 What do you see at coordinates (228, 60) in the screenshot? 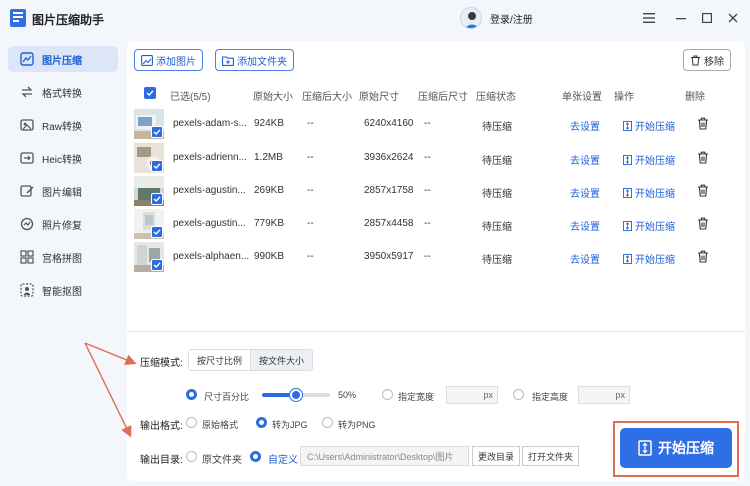
I see `folder-add-icon` at bounding box center [228, 60].